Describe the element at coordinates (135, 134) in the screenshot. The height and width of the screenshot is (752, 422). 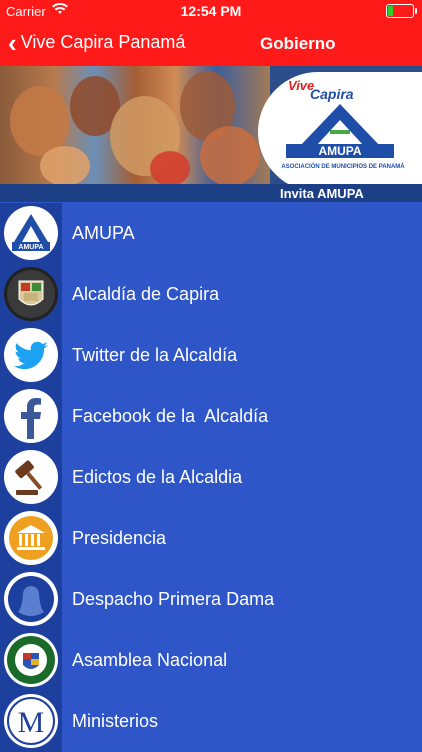
I see `pottery-photo` at that location.